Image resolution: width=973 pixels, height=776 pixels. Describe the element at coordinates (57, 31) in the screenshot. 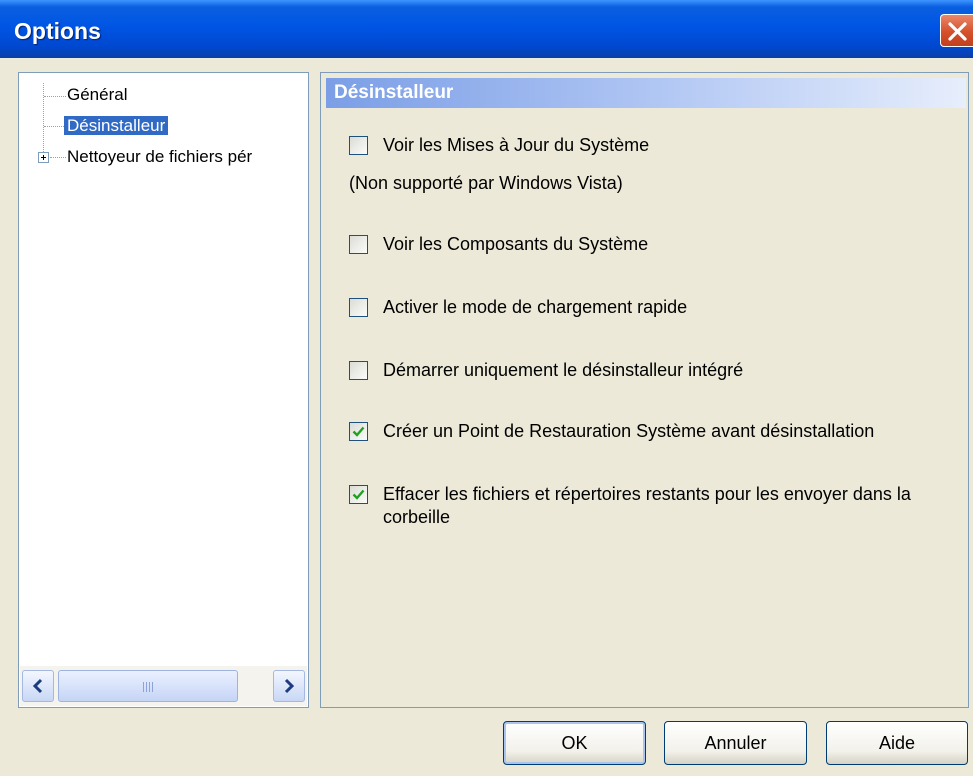

I see `window-title: Options` at that location.